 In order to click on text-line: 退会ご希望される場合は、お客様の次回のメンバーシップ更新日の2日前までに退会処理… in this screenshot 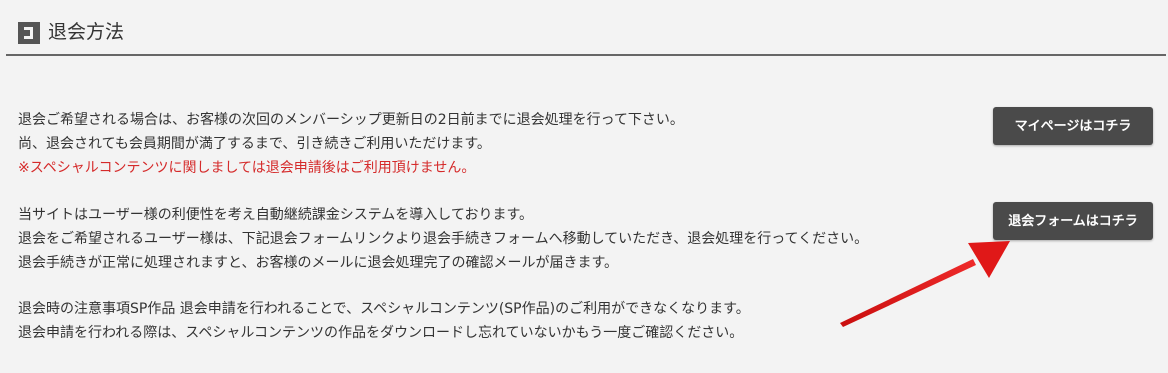, I will do `click(351, 120)`.